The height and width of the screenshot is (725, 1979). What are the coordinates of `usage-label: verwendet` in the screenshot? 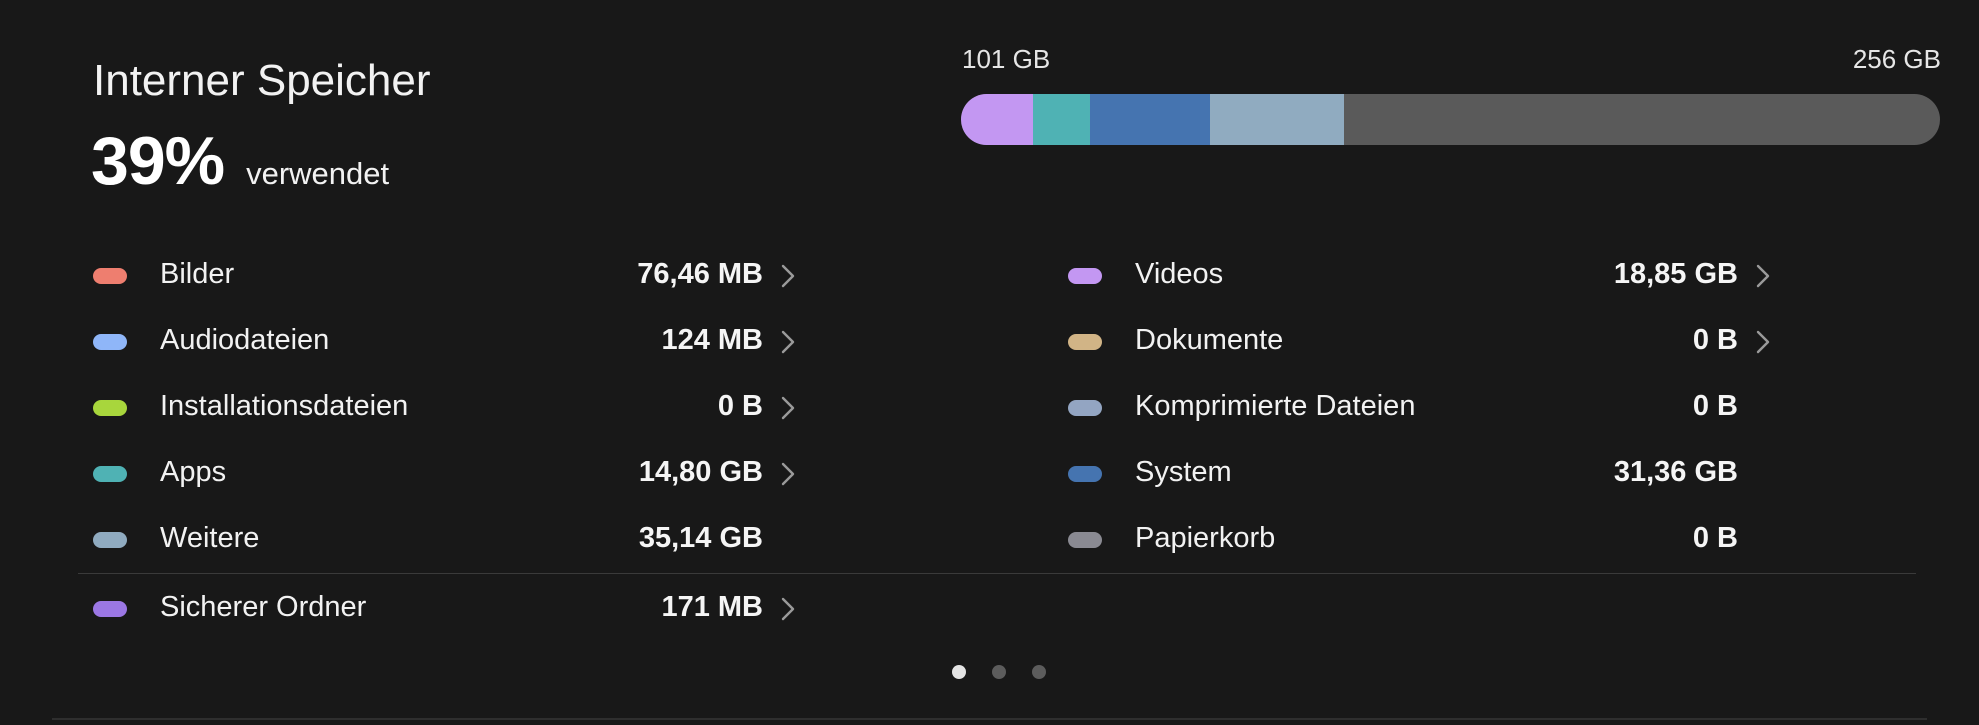 It's located at (318, 173).